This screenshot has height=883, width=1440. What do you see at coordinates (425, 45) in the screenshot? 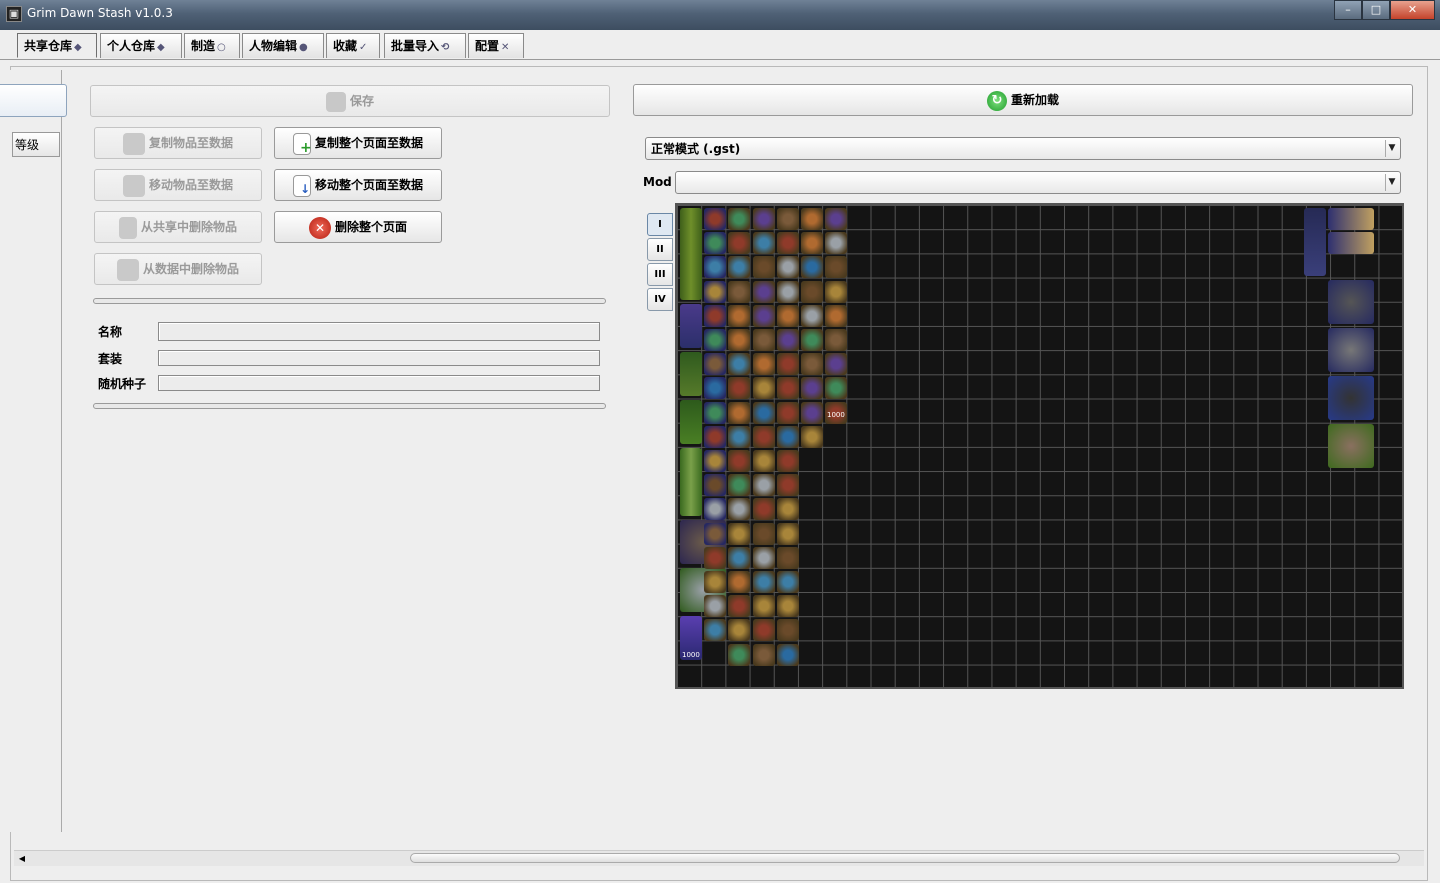
I see `tab-batch-import: 批量导入 ⟲` at bounding box center [425, 45].